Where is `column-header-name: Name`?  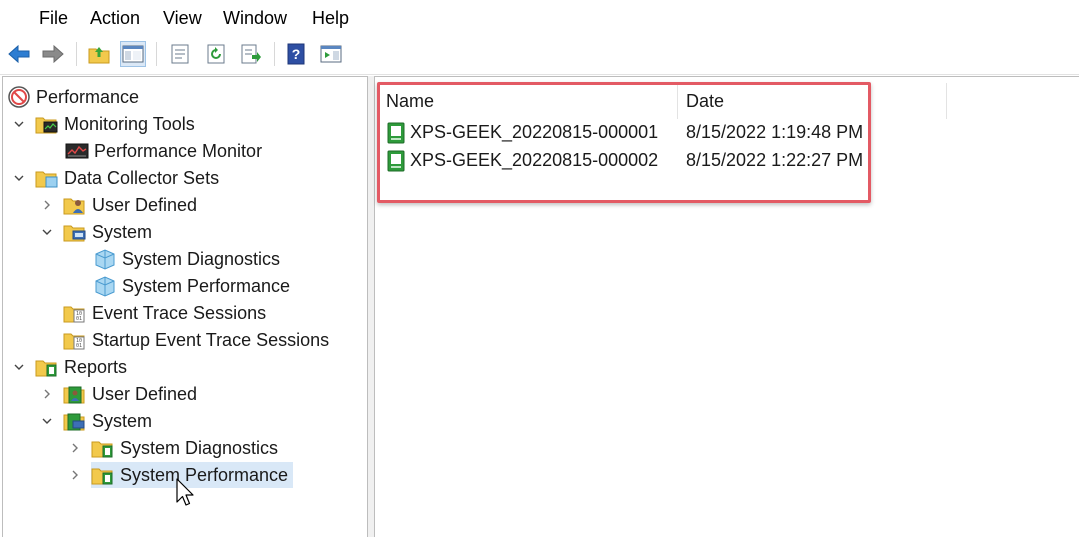
column-header-name: Name is located at coordinates (410, 101).